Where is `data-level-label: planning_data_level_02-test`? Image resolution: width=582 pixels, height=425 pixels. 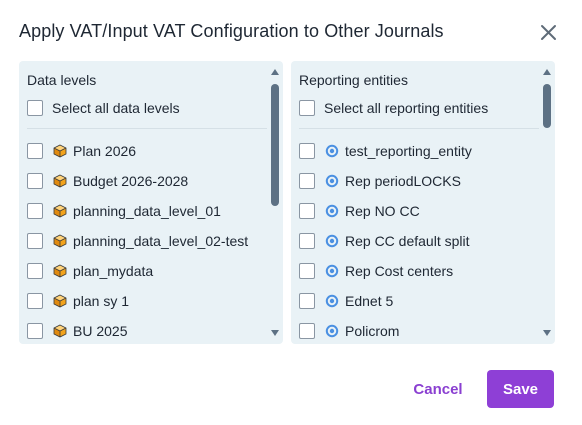 data-level-label: planning_data_level_02-test is located at coordinates (161, 241).